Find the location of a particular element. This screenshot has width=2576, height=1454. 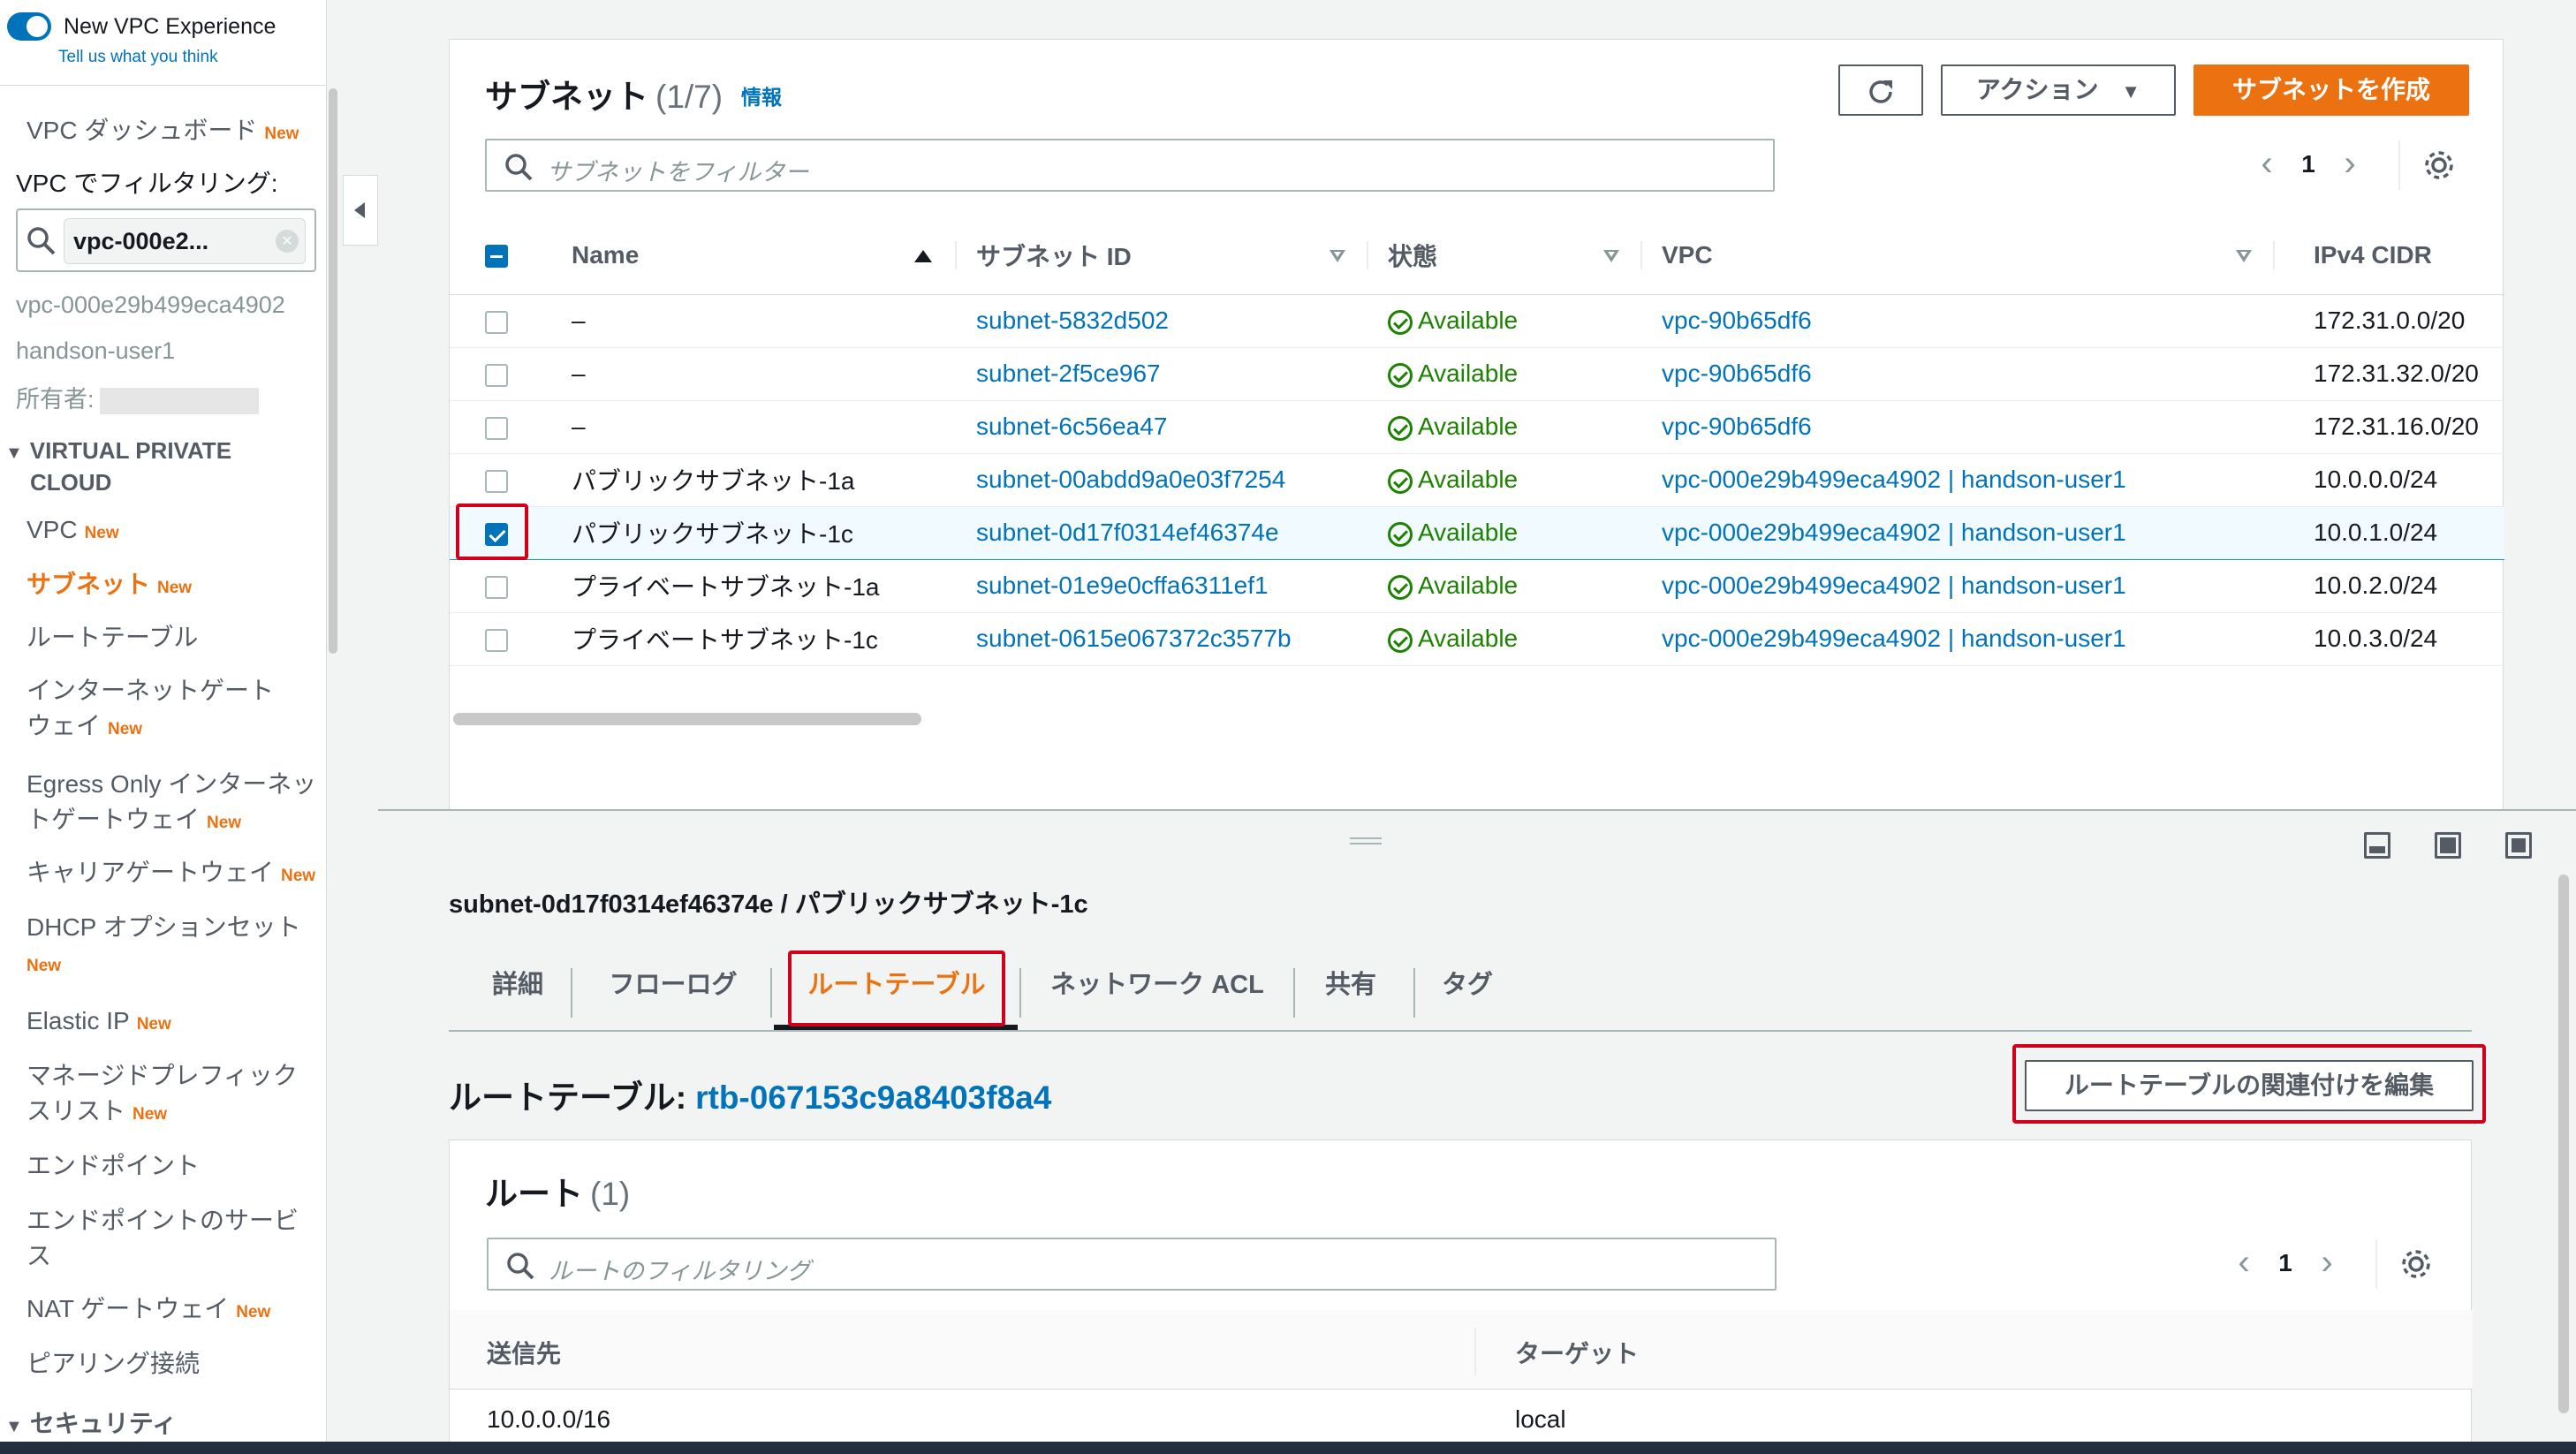

panel-full-icon is located at coordinates (2519, 845).